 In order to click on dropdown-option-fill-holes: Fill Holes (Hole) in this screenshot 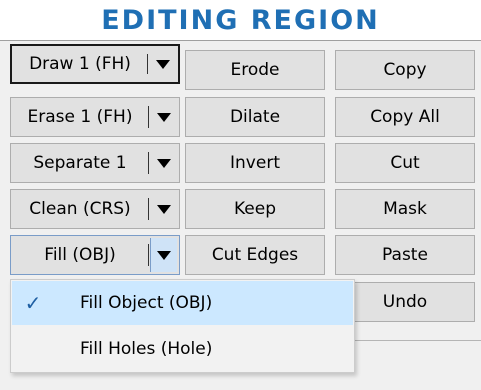, I will do `click(182, 349)`.